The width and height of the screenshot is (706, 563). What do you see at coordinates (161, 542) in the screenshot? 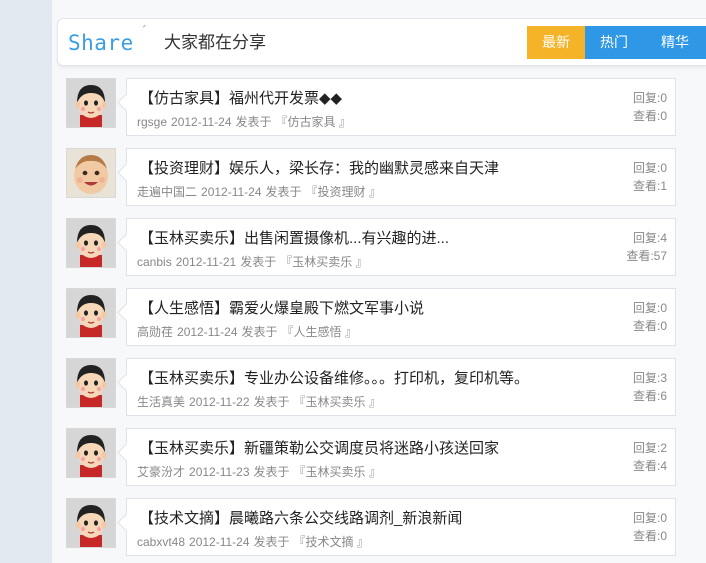
I see `post-author: cabxvt48` at bounding box center [161, 542].